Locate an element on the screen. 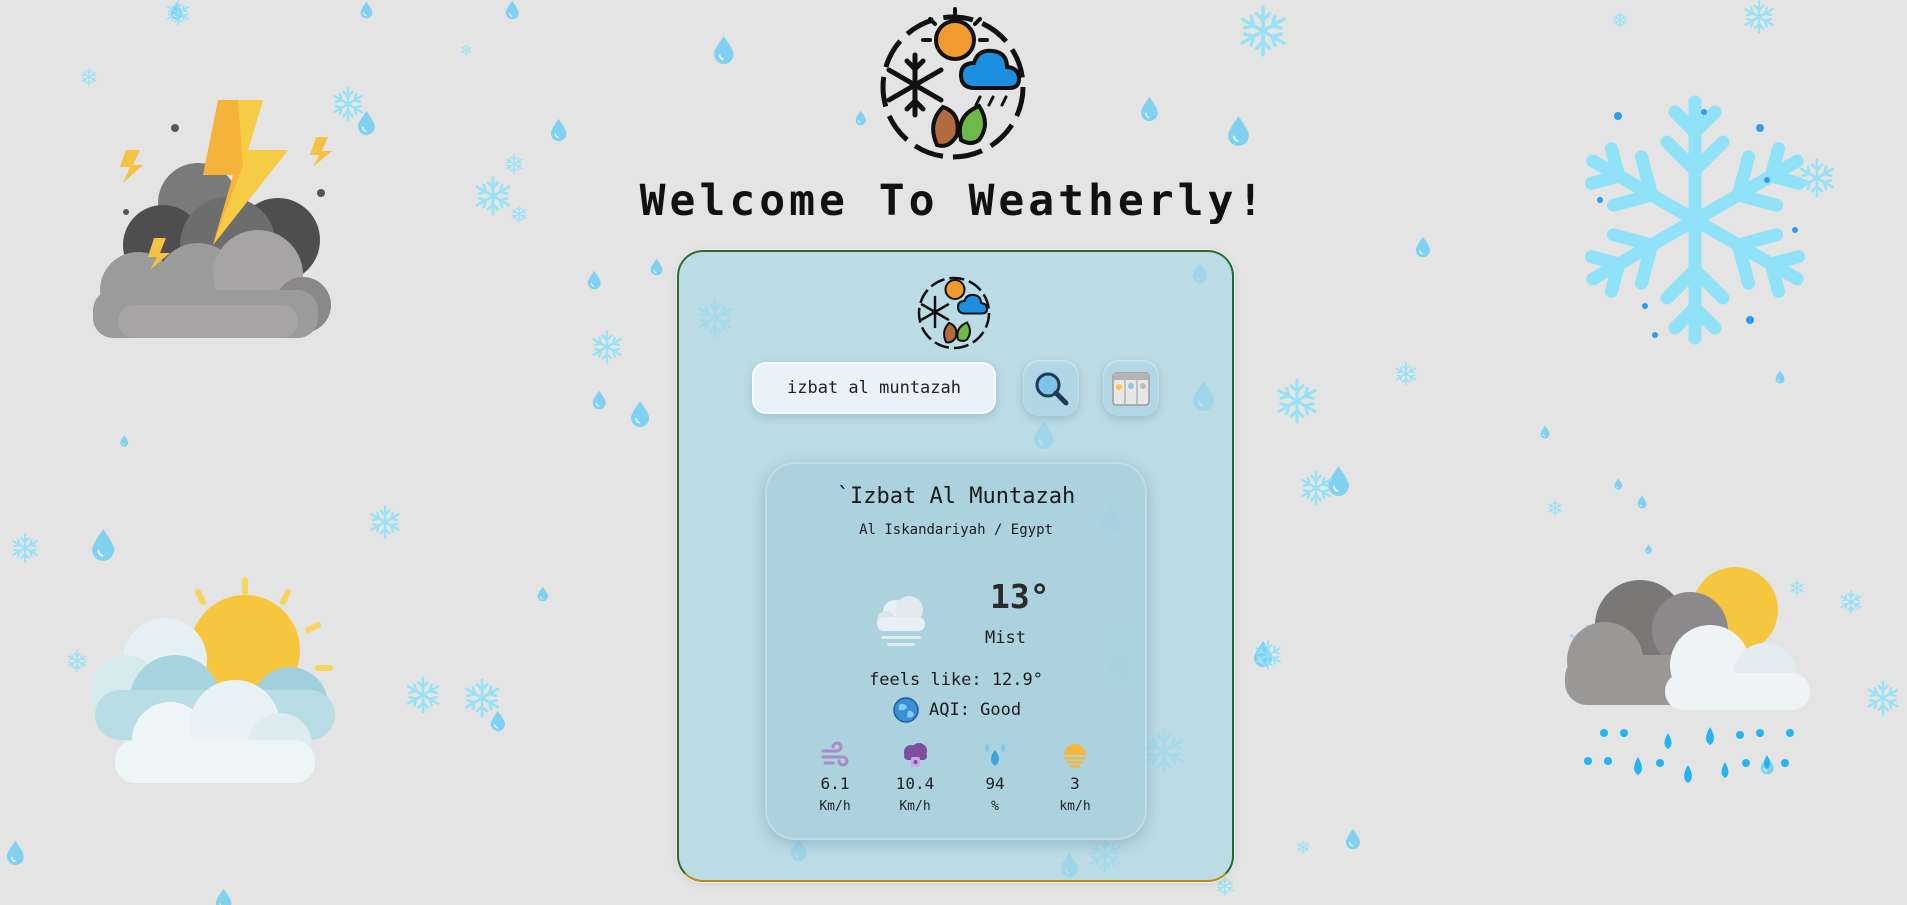 The width and height of the screenshot is (1907, 905). globe-icon is located at coordinates (906, 710).